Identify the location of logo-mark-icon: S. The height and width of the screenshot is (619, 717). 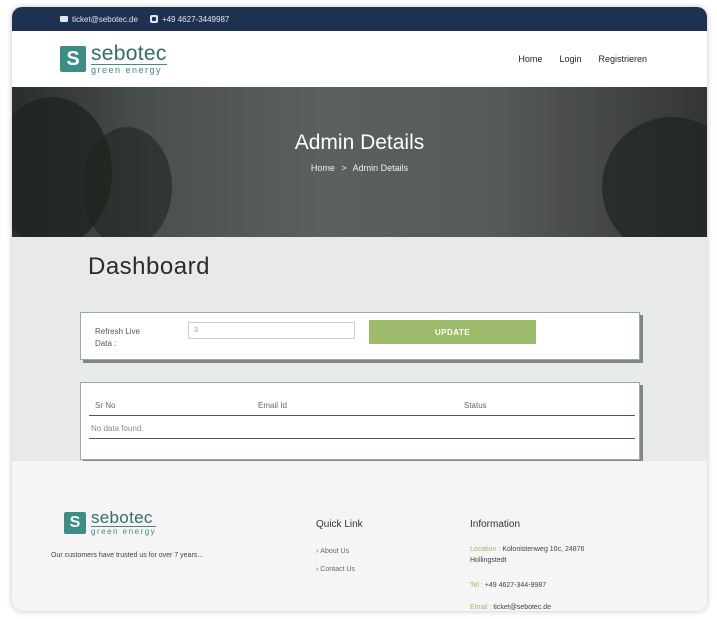
(73, 59).